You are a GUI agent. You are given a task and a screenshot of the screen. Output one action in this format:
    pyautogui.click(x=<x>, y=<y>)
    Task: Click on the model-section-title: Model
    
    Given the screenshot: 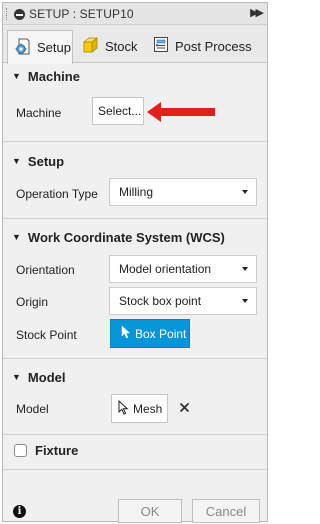 What is the action you would take?
    pyautogui.click(x=46, y=377)
    